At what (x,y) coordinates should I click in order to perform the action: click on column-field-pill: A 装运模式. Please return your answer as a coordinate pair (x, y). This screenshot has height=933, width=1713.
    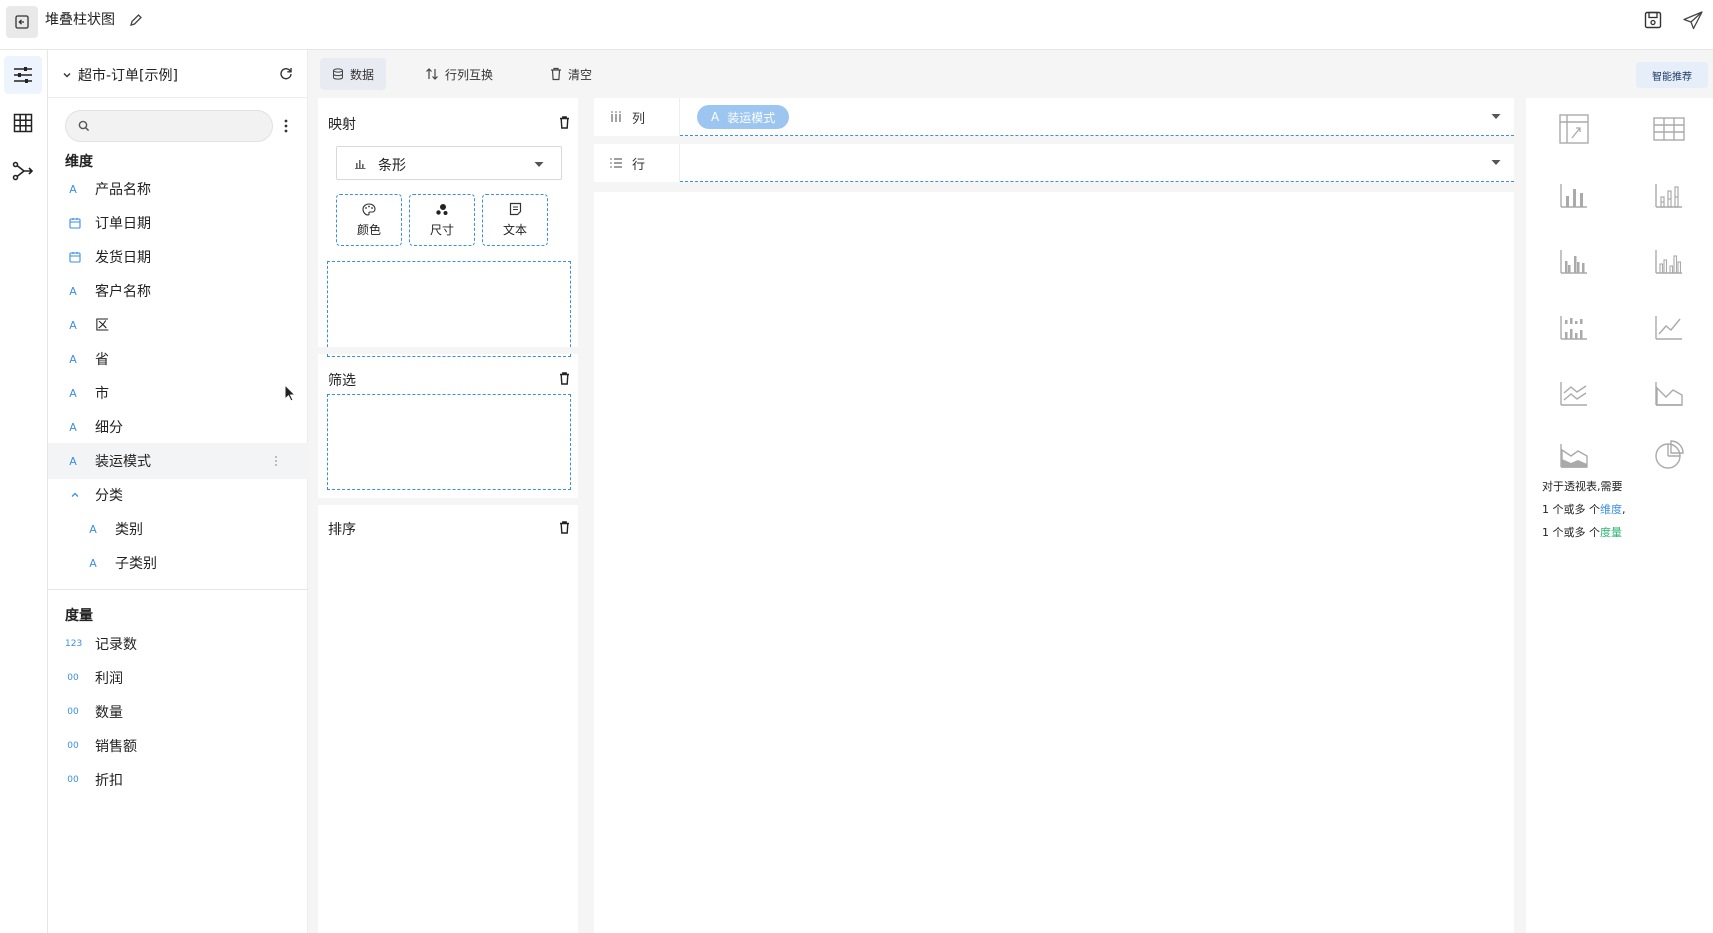
    Looking at the image, I should click on (743, 117).